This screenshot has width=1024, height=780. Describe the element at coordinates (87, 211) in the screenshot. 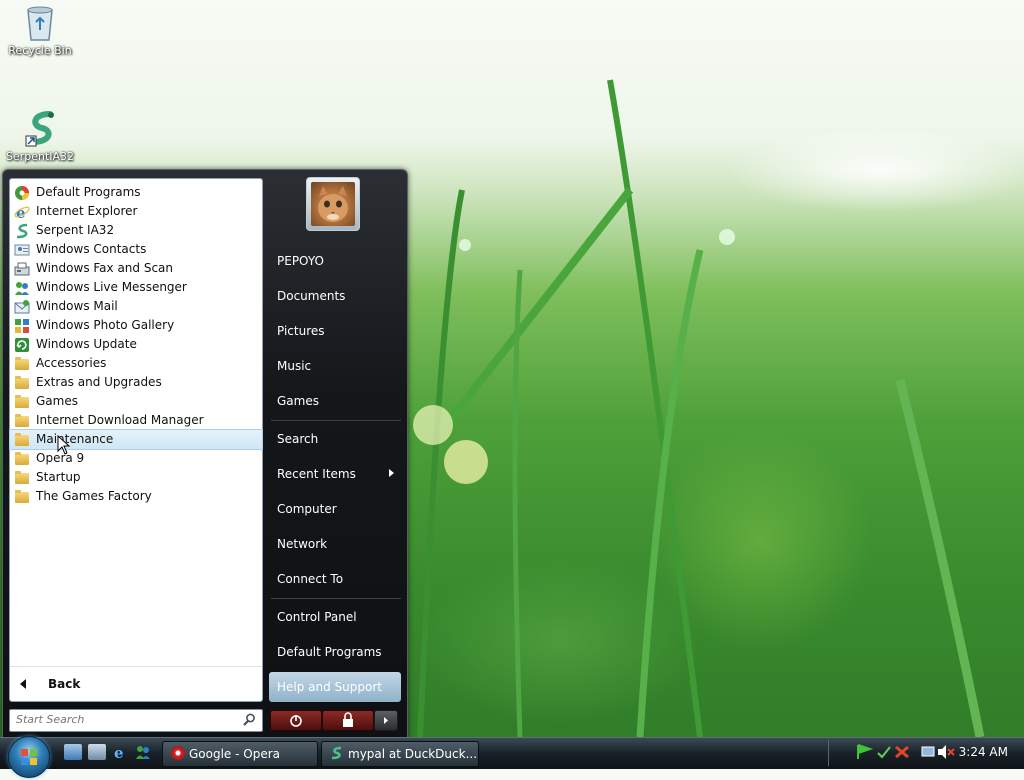

I see `program-label: Internet Explorer` at that location.